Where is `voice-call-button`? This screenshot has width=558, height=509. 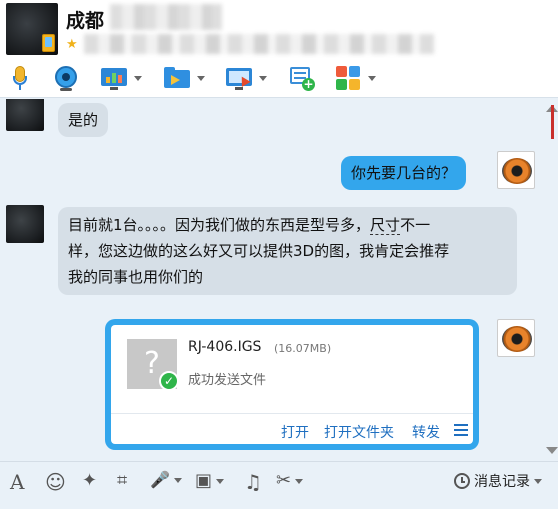 voice-call-button is located at coordinates (20, 78).